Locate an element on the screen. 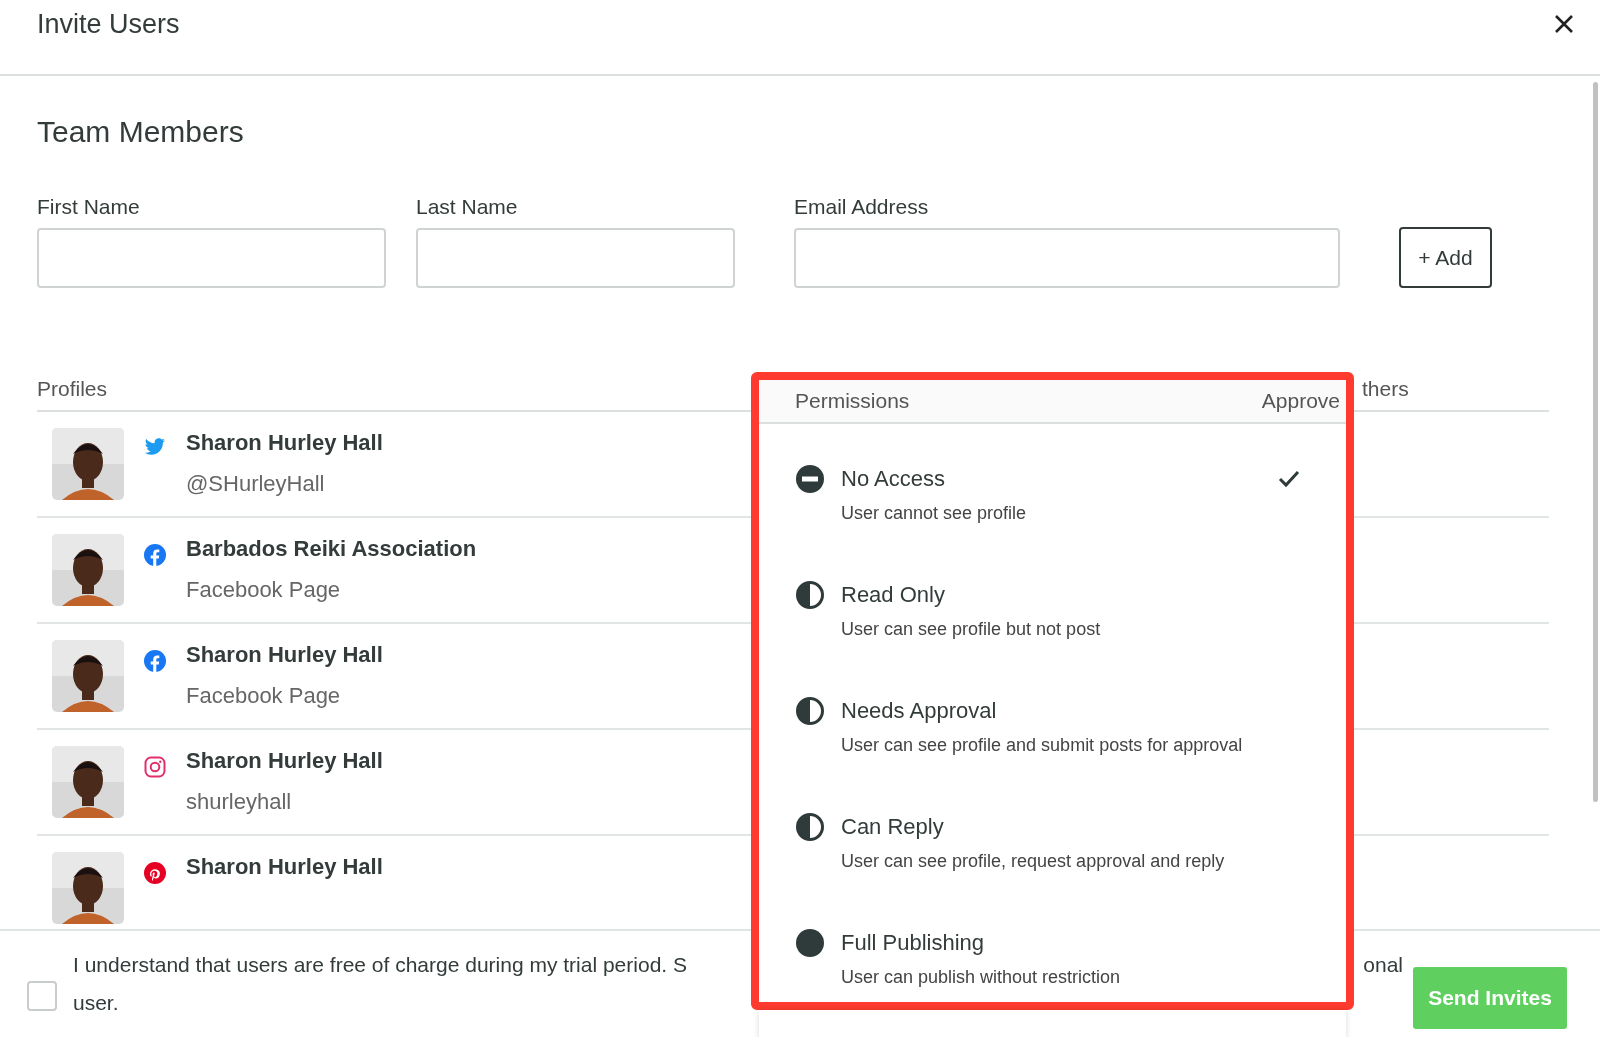 The image size is (1600, 1037). terms-text: user. is located at coordinates (96, 1003).